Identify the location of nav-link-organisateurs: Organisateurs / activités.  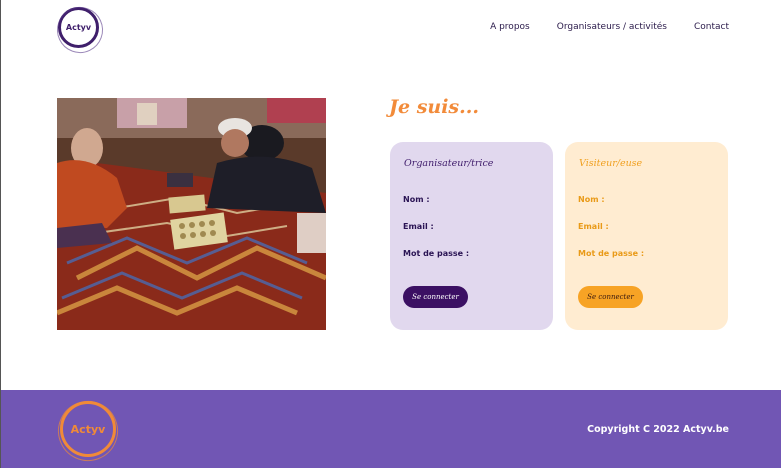
(612, 27).